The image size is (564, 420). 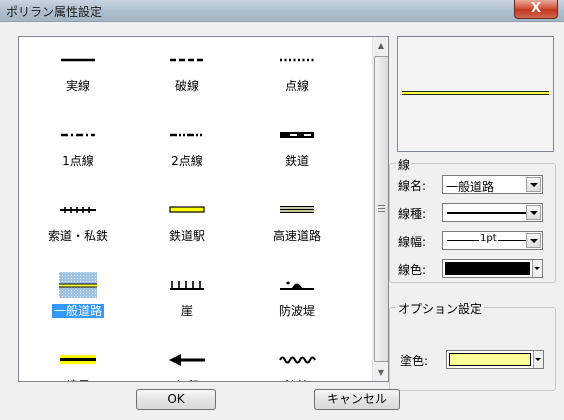 I want to click on scroll-up-icon: ▲, so click(x=380, y=45).